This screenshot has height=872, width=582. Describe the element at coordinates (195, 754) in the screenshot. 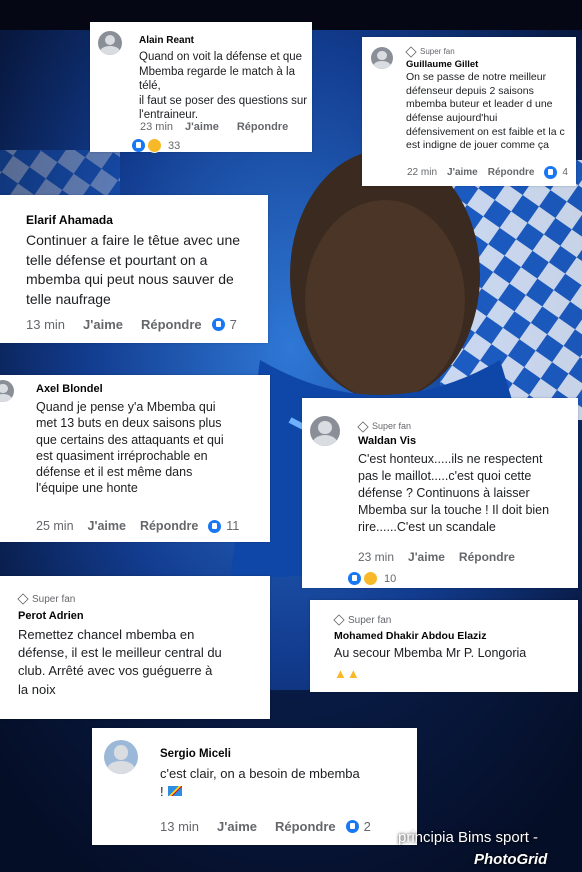

I see `commenter-name: Sergio Miceli` at that location.